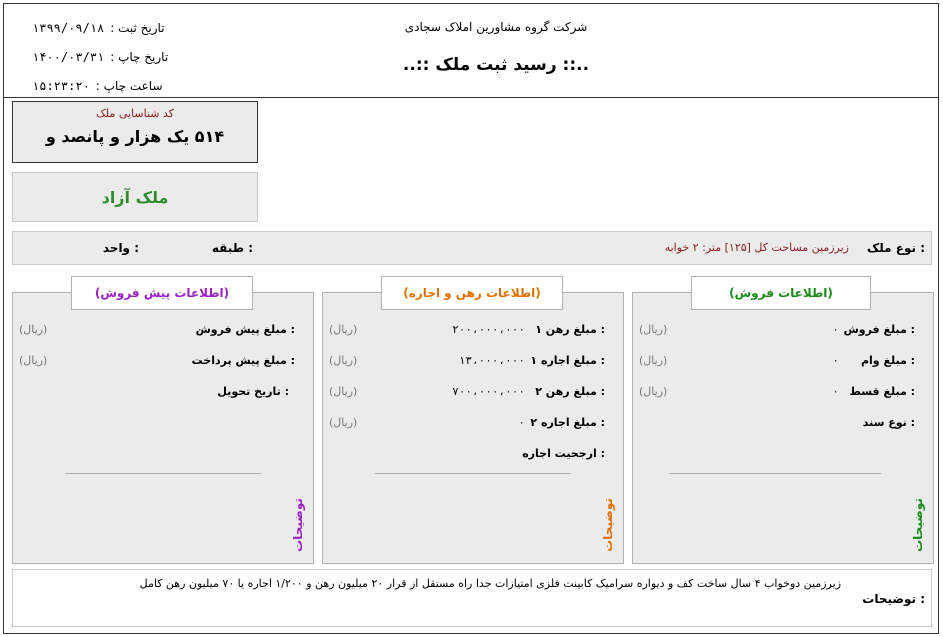  Describe the element at coordinates (163, 361) in the screenshot. I see `down-payment-row: مبلغ پیش پرداخت : ۰ (ریال)` at that location.